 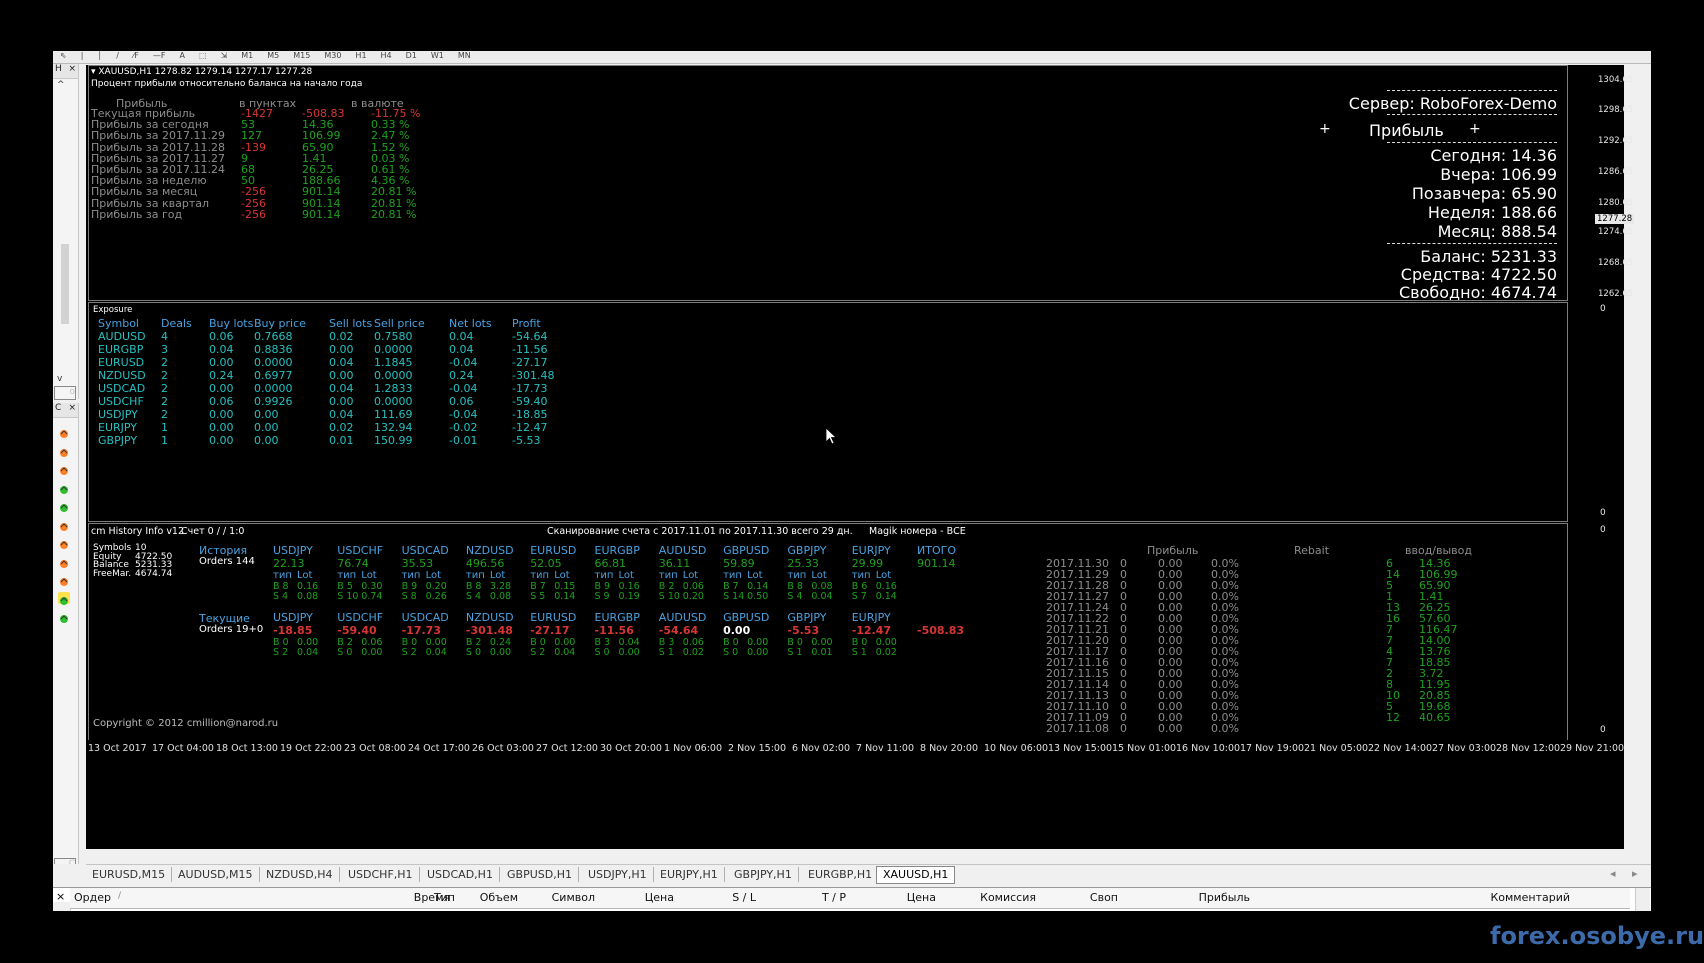 I want to click on toolbar-button: A, so click(x=181, y=55).